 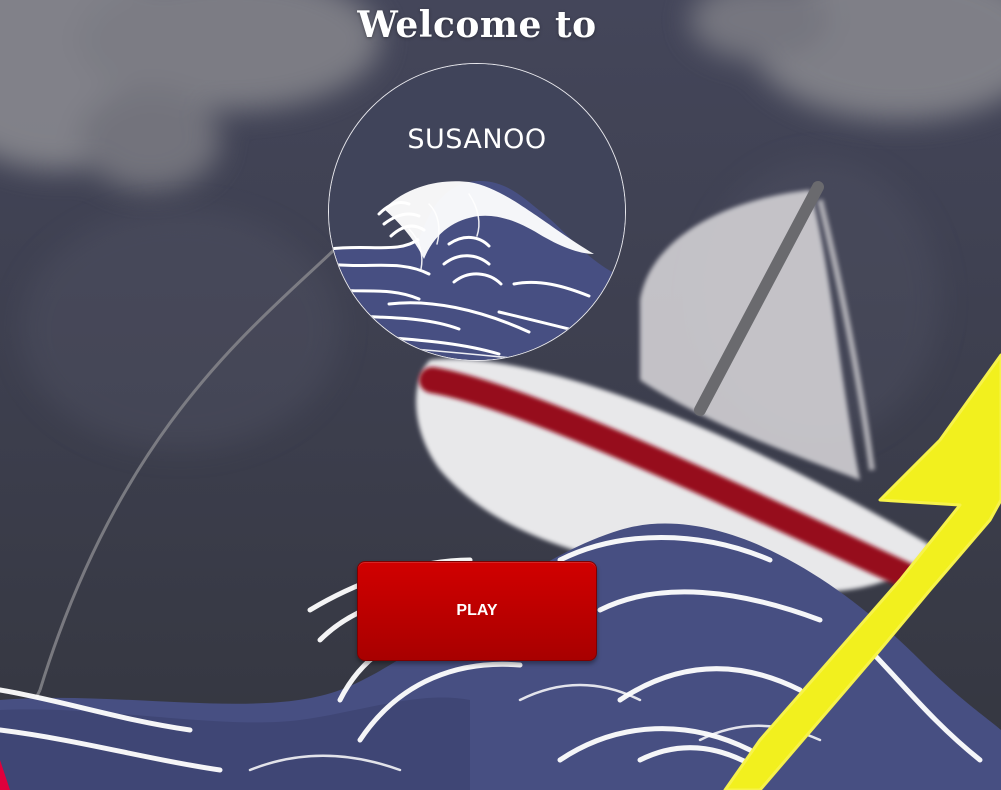 I want to click on play-button: PLAY, so click(x=477, y=611).